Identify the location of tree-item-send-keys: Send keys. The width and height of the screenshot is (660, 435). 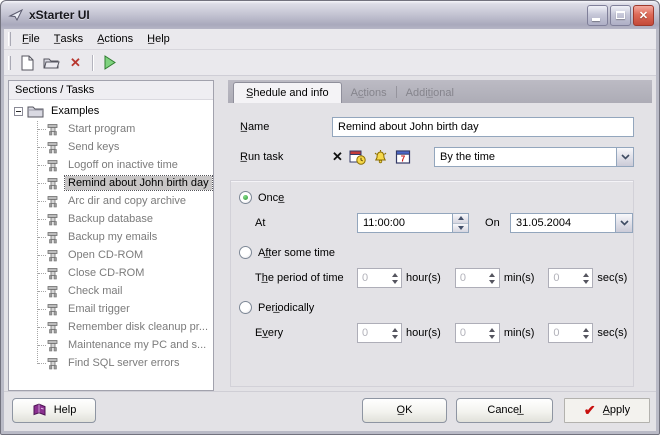
(111, 147).